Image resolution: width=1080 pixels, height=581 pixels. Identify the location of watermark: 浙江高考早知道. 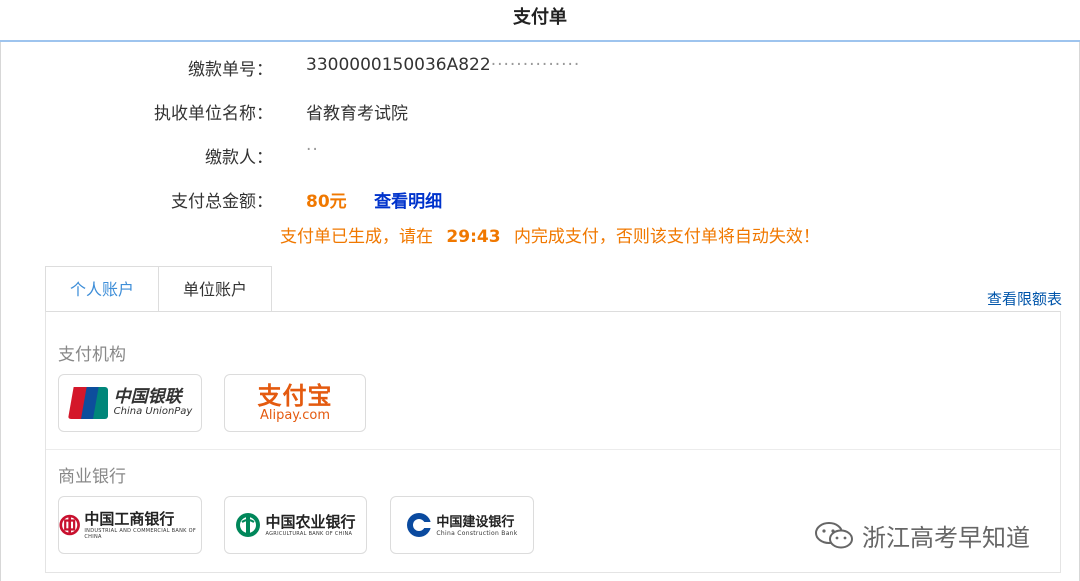
(922, 535).